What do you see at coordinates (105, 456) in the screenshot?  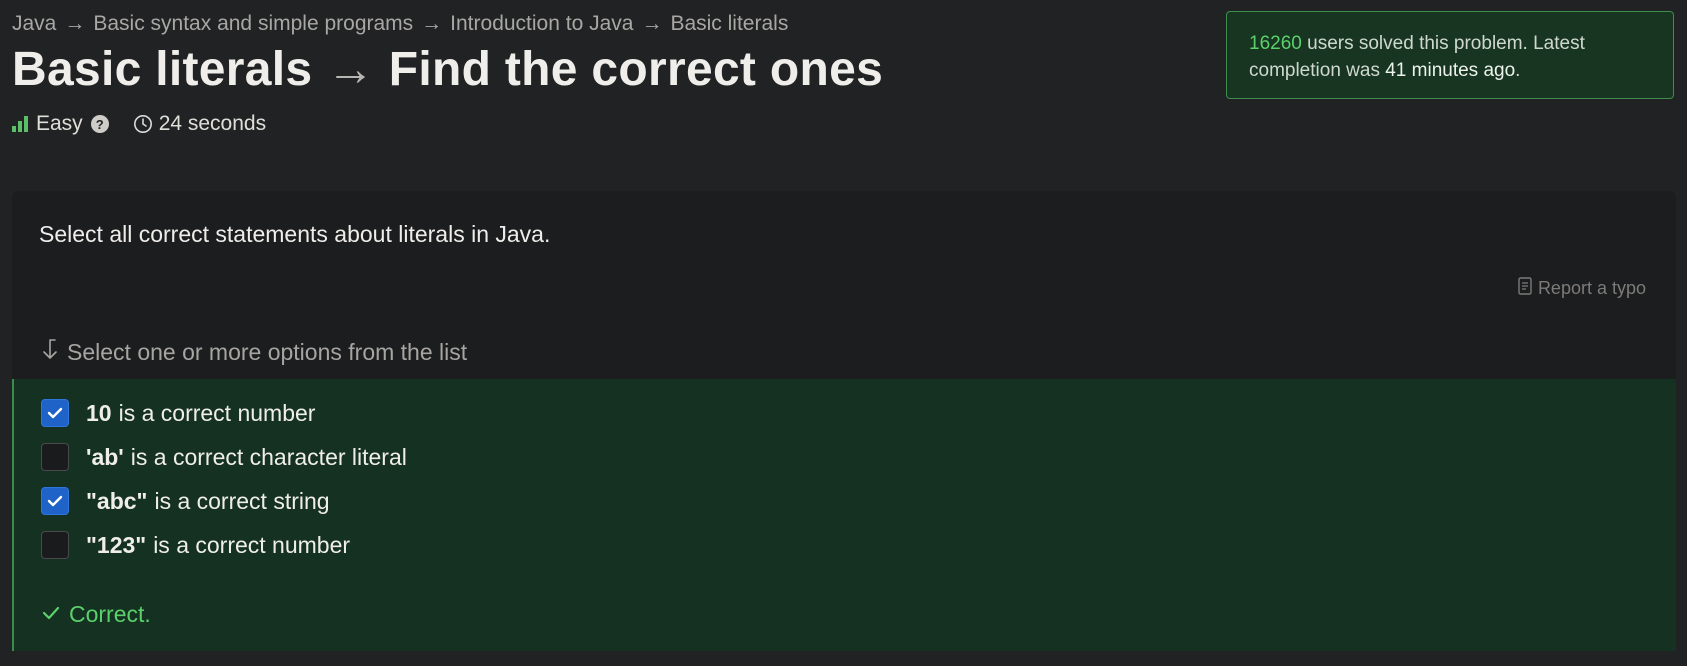 I see `option-code: 'ab'` at bounding box center [105, 456].